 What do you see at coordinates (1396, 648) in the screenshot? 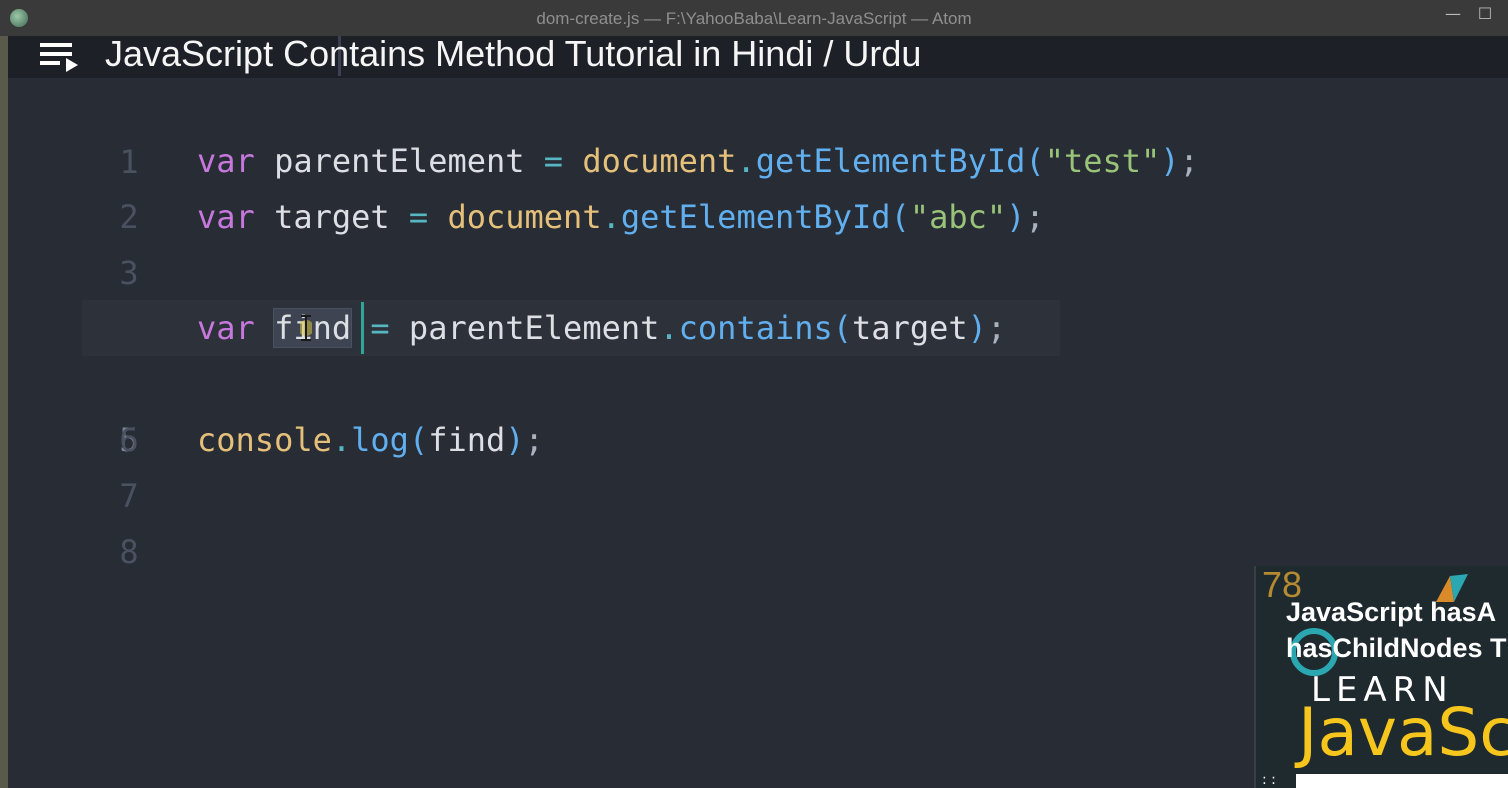
I see `card-title-line-2: hasChildNodes T` at bounding box center [1396, 648].